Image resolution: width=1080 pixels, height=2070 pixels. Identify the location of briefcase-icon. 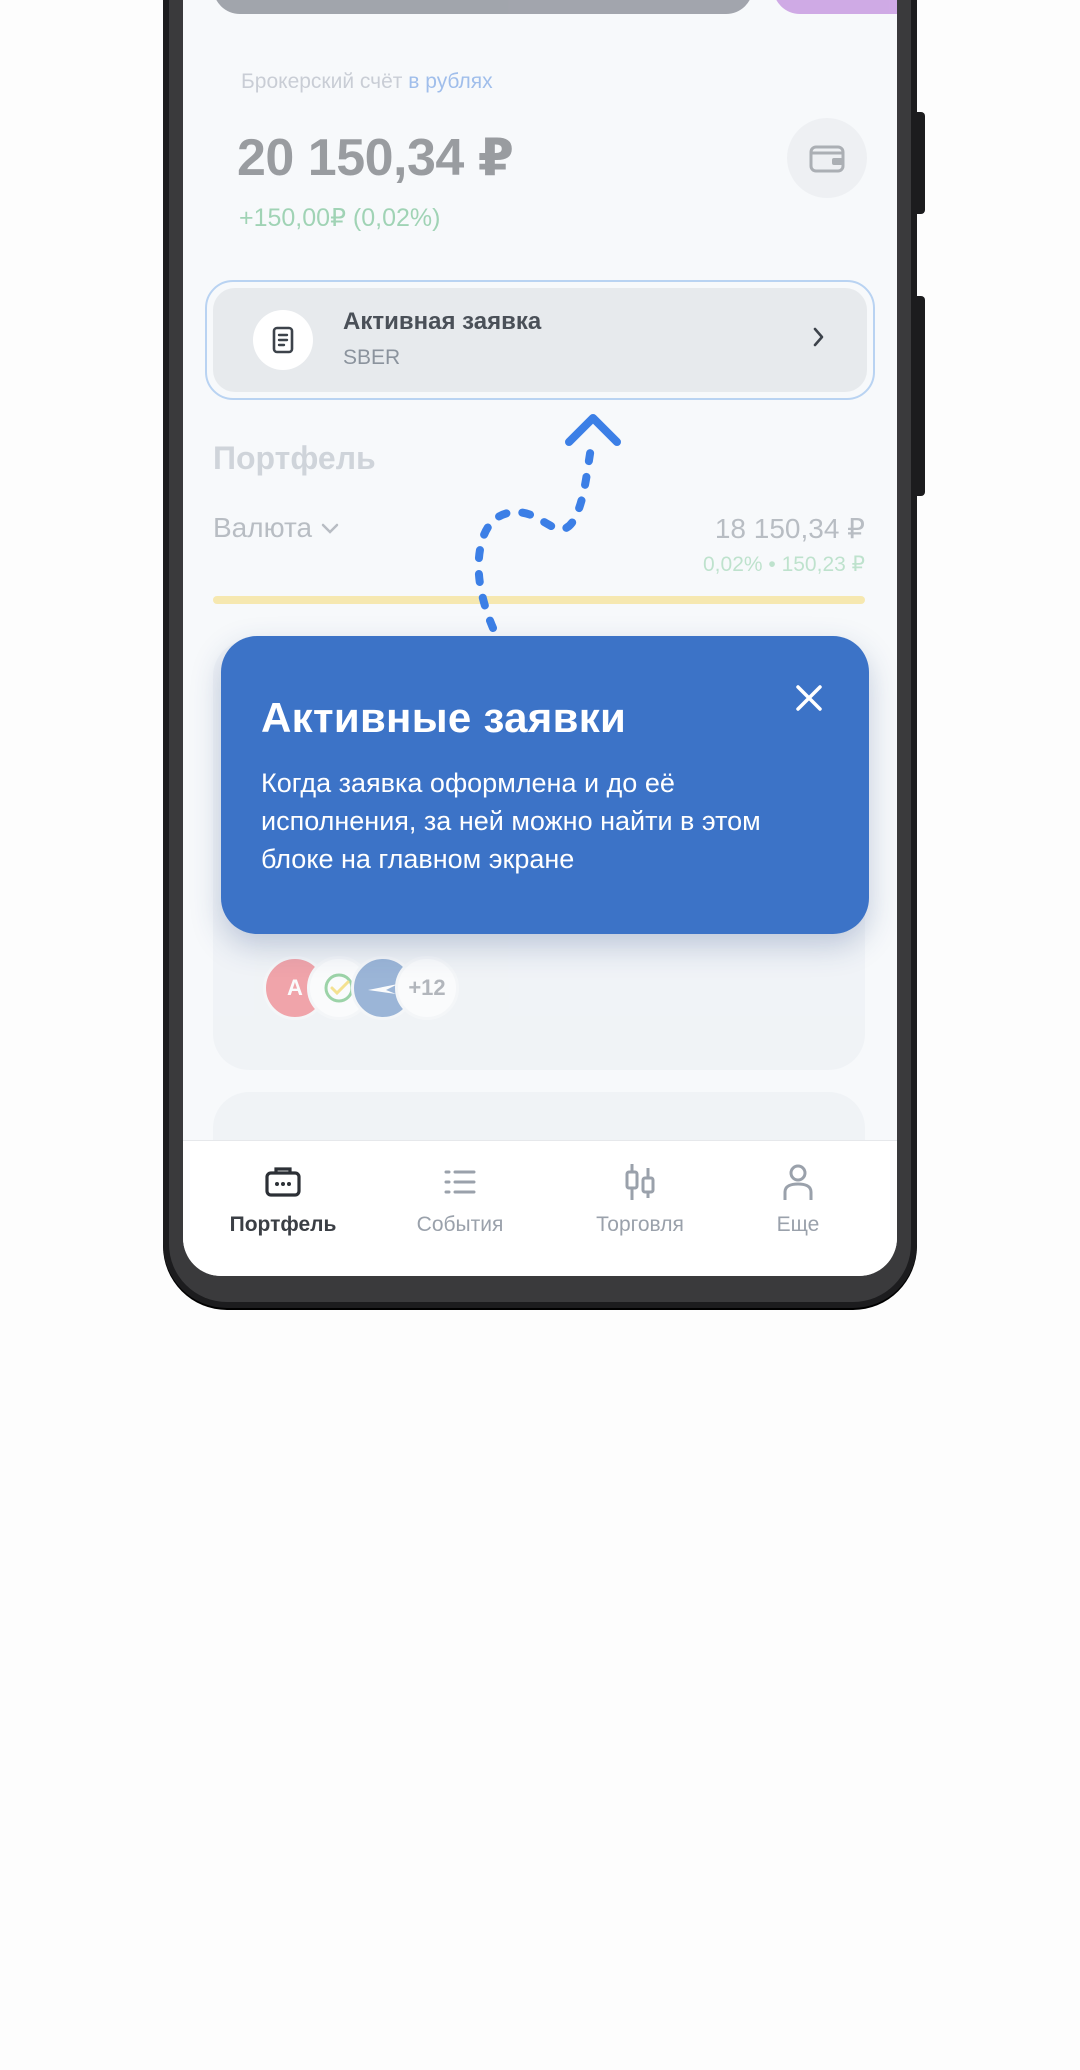
(283, 1182).